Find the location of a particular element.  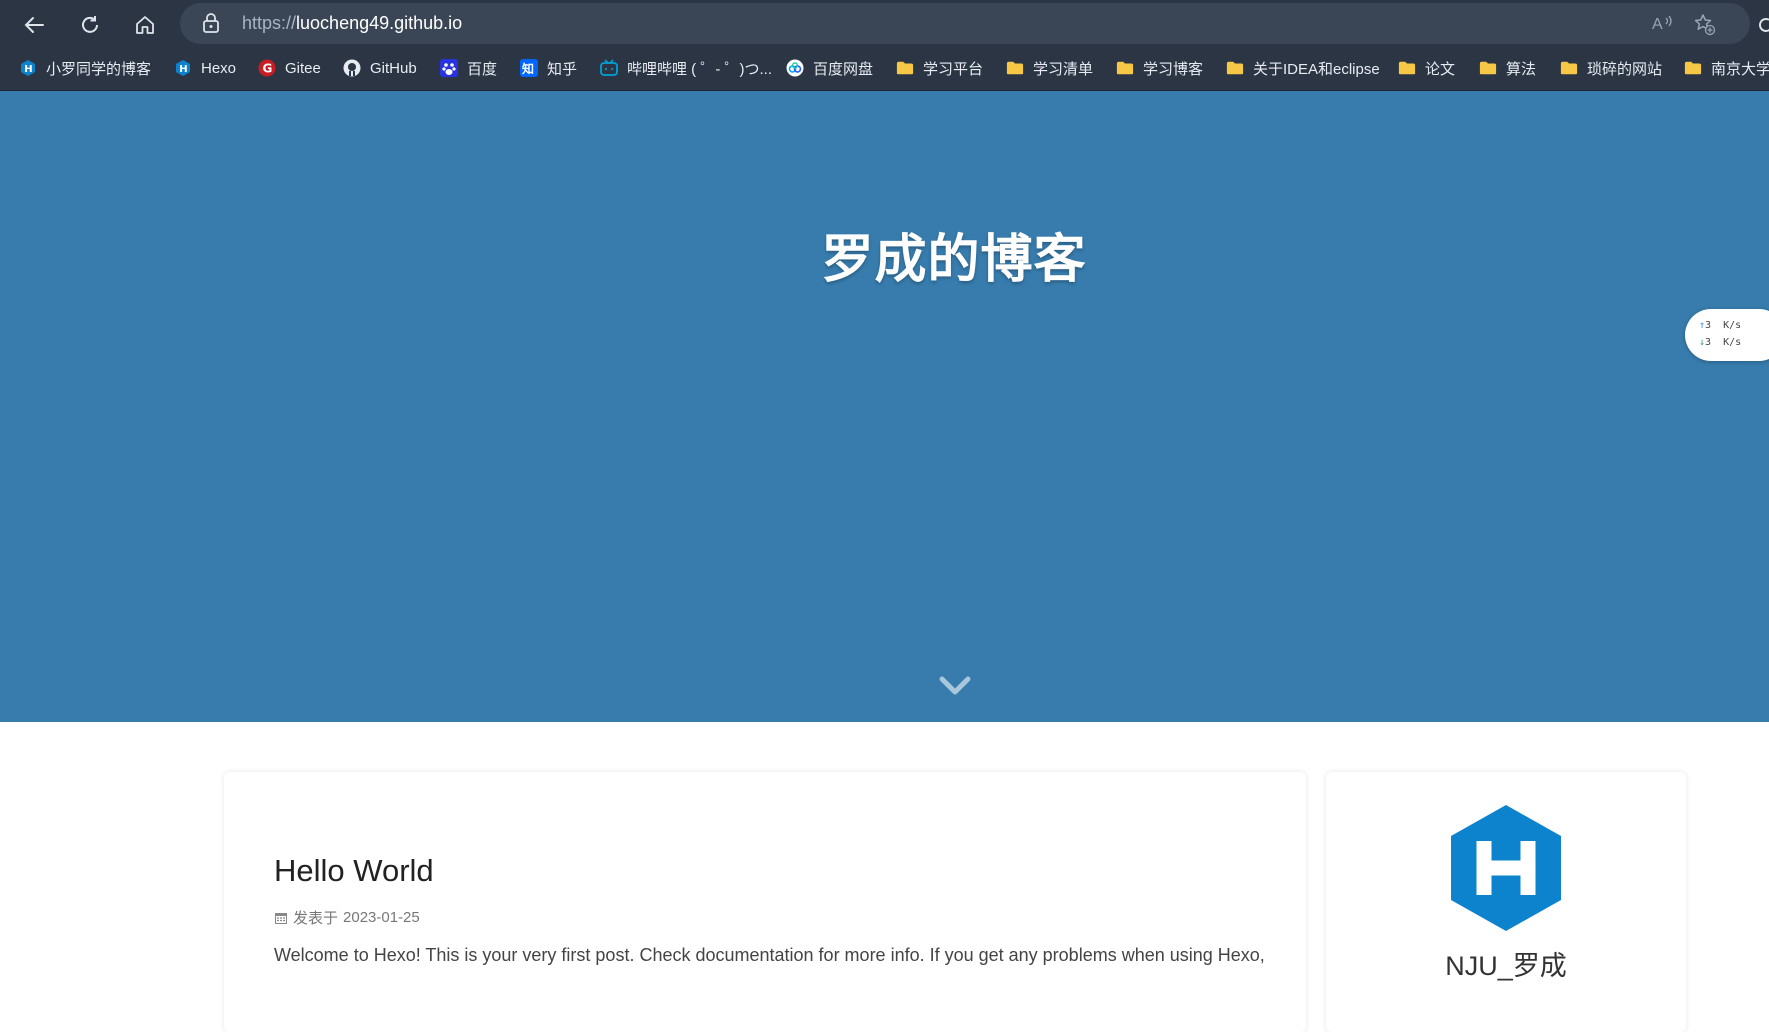

favorite-add-icon is located at coordinates (1704, 24).